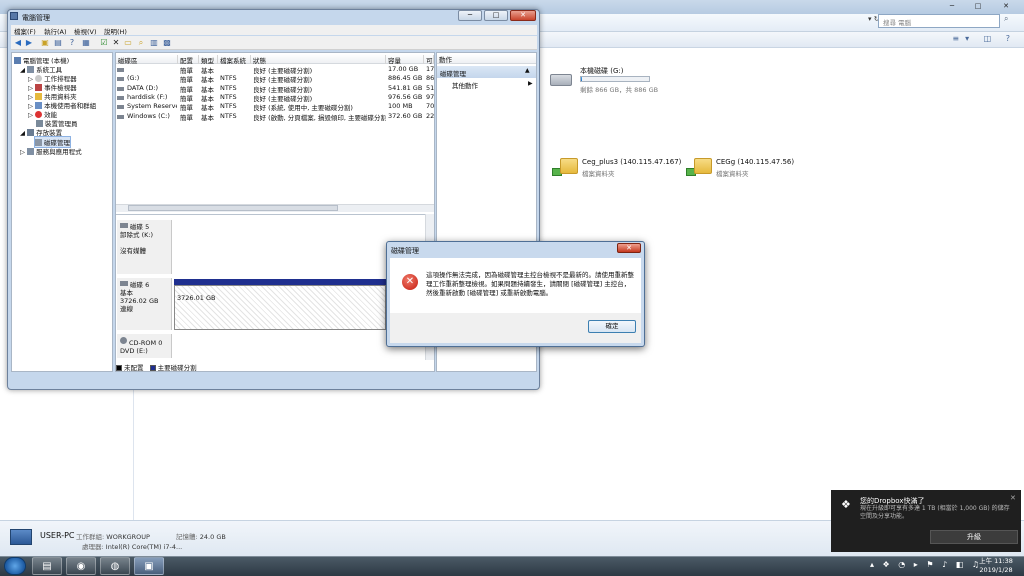  I want to click on menu-help: 說明(H), so click(115, 31).